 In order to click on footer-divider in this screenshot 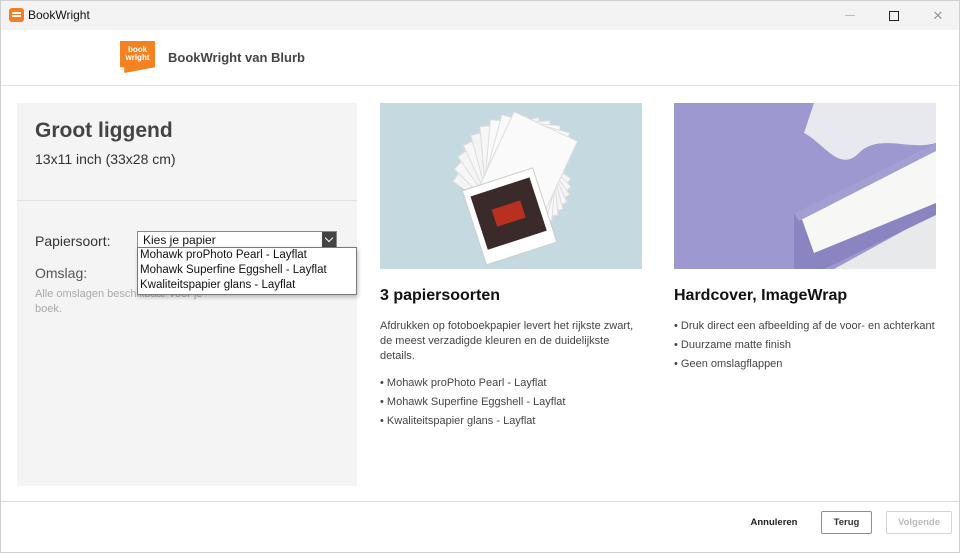, I will do `click(480, 501)`.